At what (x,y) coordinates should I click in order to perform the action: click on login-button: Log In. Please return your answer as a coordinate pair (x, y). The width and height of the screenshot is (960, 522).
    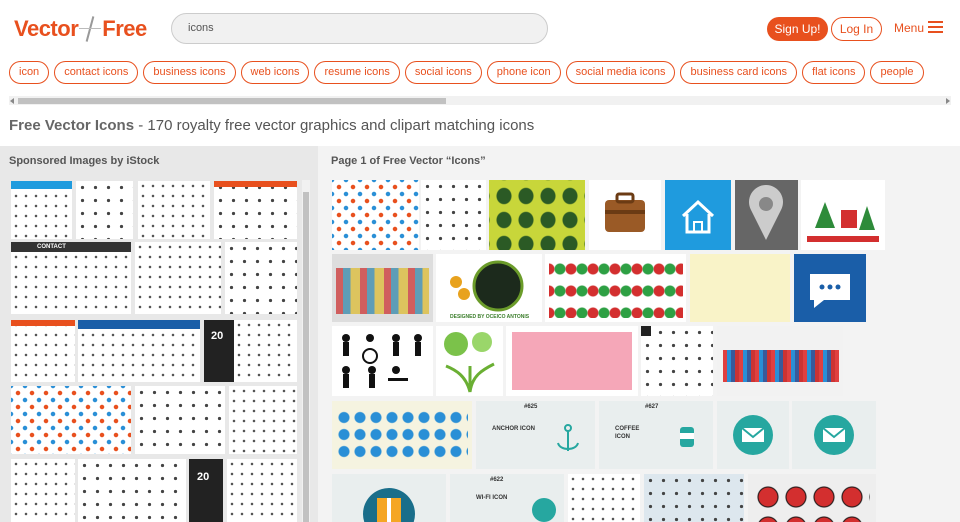
    Looking at the image, I should click on (856, 29).